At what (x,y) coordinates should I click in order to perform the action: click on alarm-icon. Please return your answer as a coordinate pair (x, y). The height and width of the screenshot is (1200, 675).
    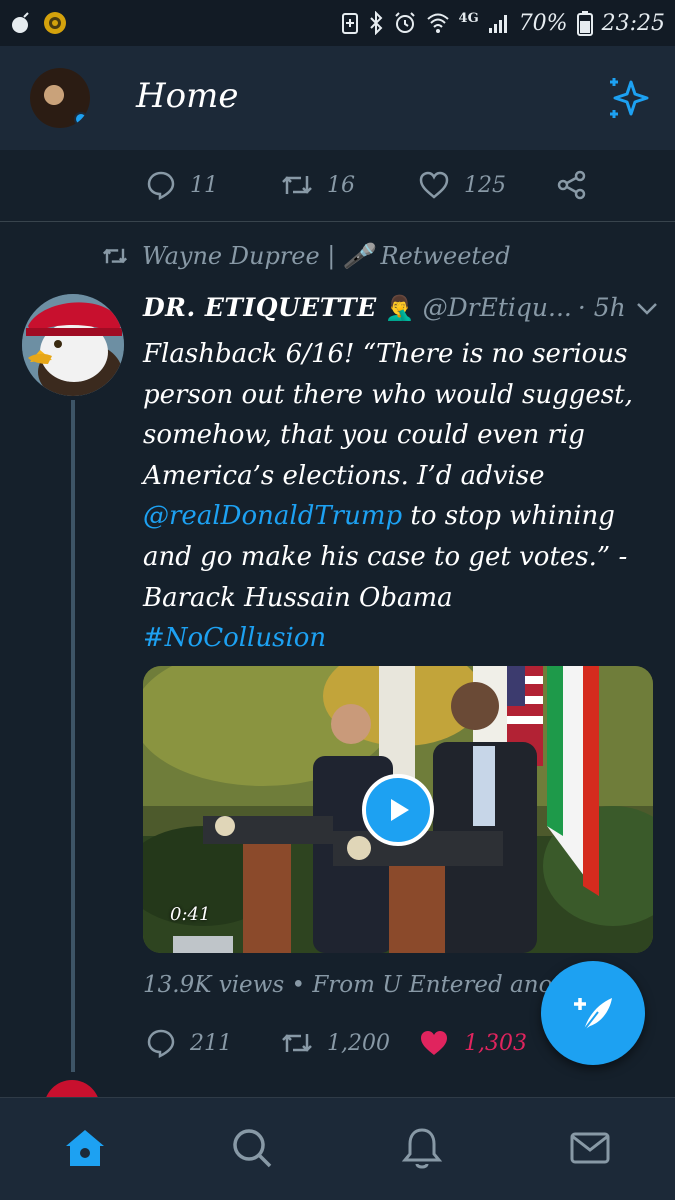
    Looking at the image, I should click on (405, 23).